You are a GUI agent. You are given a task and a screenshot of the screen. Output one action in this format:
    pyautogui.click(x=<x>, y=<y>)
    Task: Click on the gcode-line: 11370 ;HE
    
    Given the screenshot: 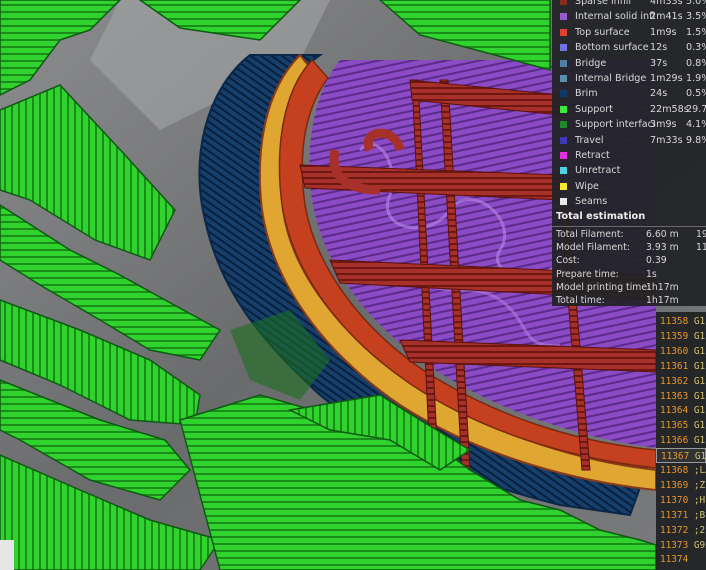 What is the action you would take?
    pyautogui.click(x=681, y=500)
    